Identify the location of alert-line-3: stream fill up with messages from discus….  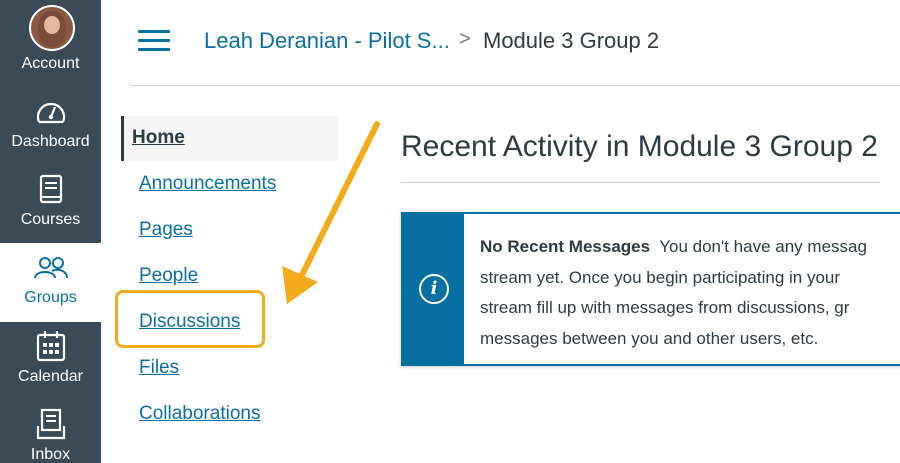
(665, 307).